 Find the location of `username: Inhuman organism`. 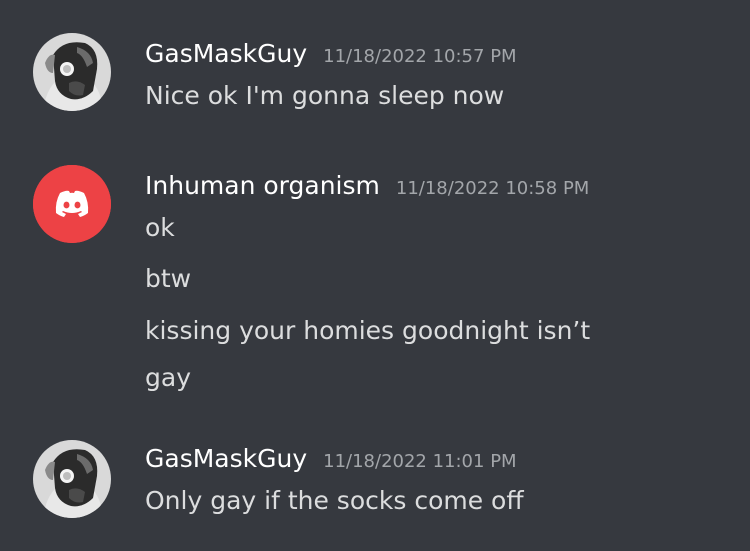

username: Inhuman organism is located at coordinates (262, 185).